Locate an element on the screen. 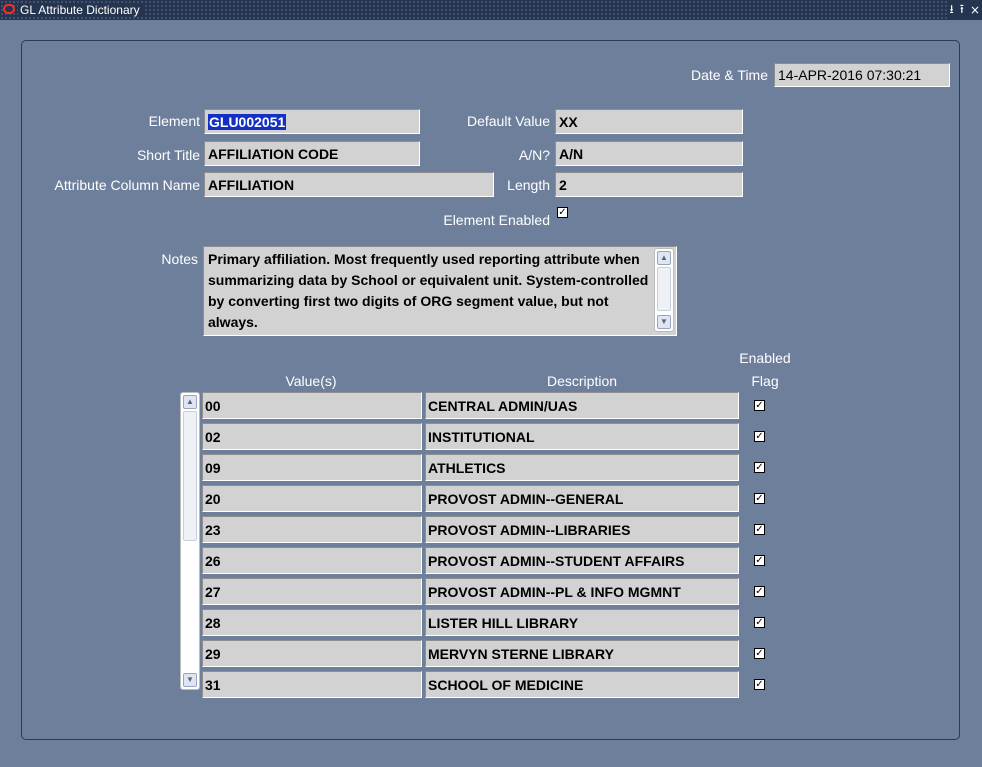 The image size is (982, 767). an-label: A/N? is located at coordinates (534, 155).